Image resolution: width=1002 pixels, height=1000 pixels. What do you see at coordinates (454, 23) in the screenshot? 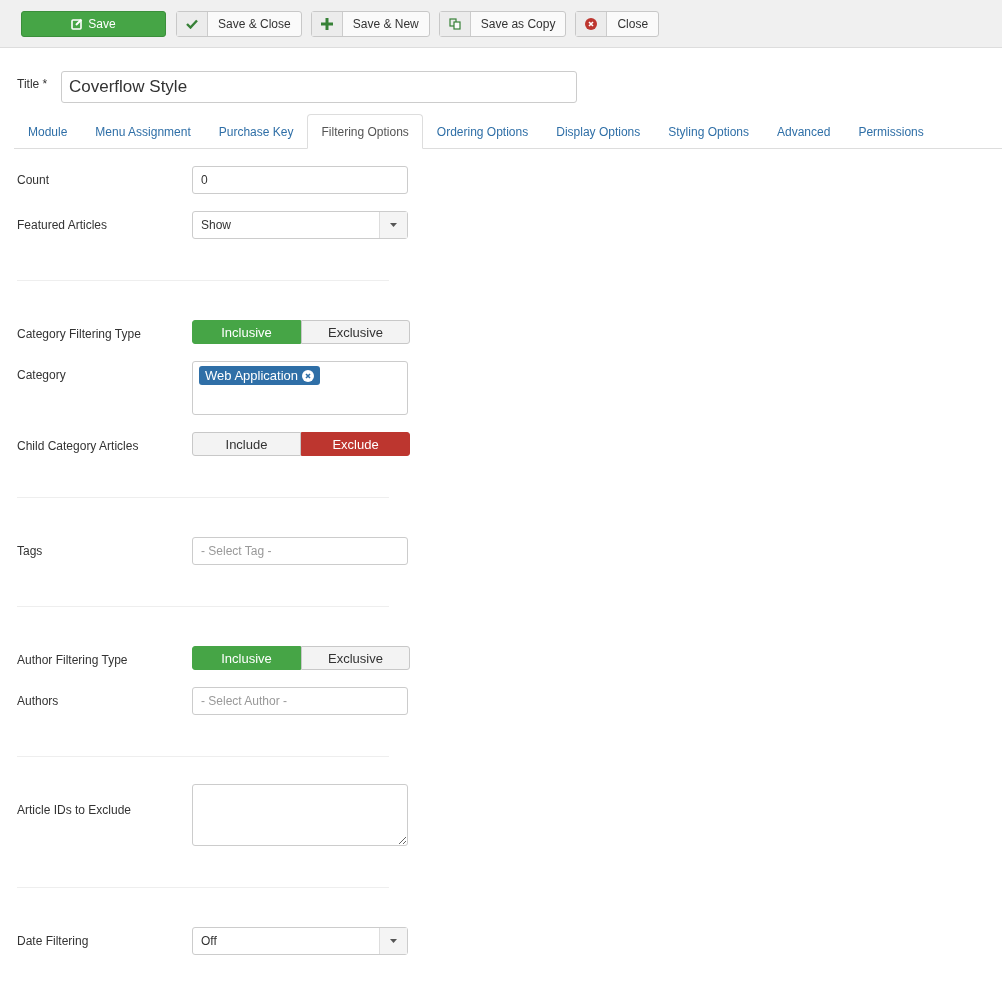
I see `copy-icon` at bounding box center [454, 23].